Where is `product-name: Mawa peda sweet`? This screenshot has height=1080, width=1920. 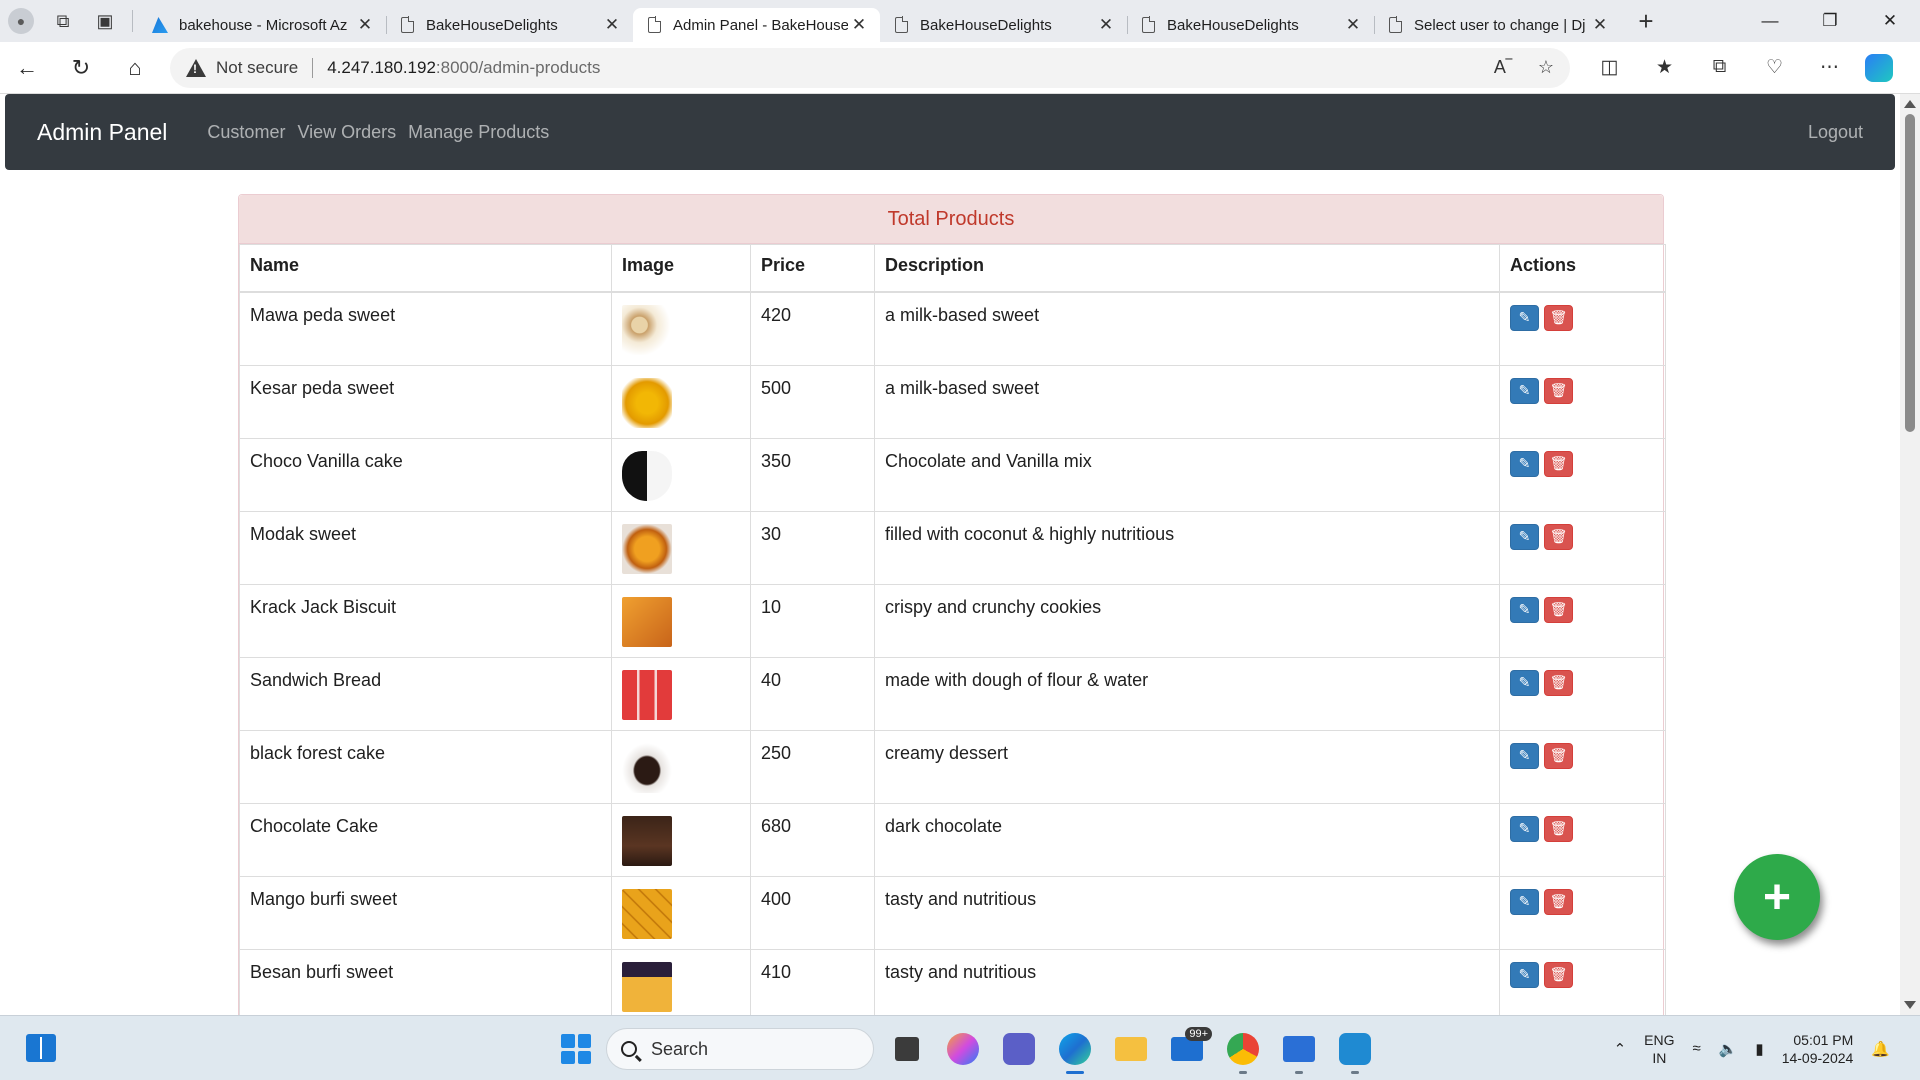 product-name: Mawa peda sweet is located at coordinates (425, 328).